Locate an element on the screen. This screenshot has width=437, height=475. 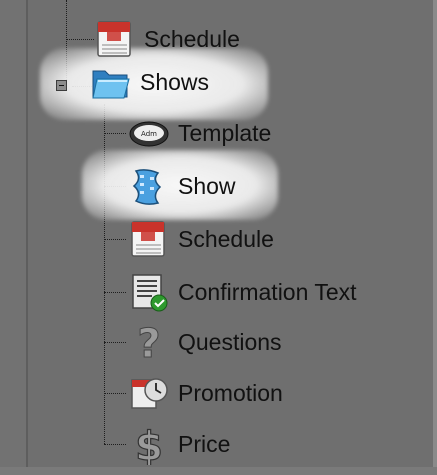
tree-item-shows: Shows is located at coordinates (149, 82).